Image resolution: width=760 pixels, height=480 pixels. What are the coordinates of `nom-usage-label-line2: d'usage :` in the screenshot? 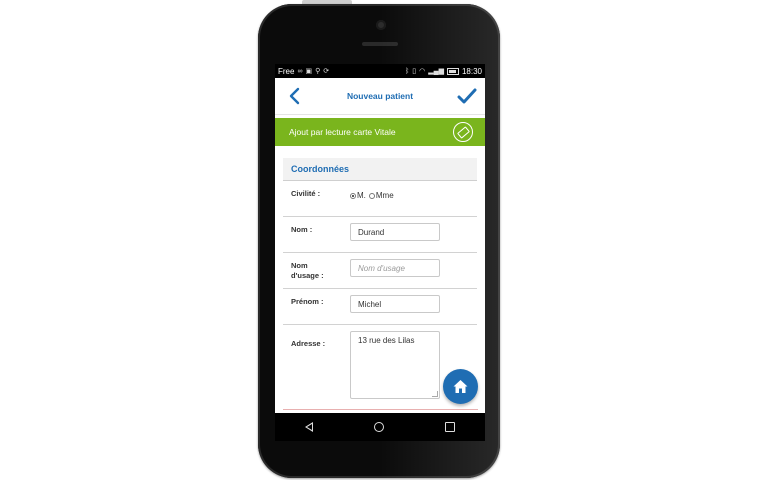 It's located at (307, 275).